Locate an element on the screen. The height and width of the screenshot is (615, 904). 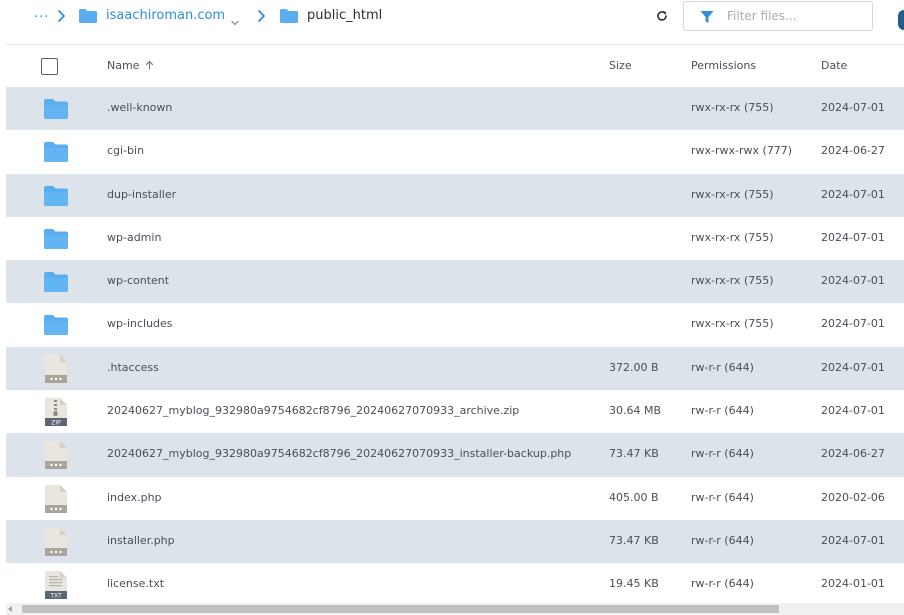
horizontal-scrollbar is located at coordinates (455, 609).